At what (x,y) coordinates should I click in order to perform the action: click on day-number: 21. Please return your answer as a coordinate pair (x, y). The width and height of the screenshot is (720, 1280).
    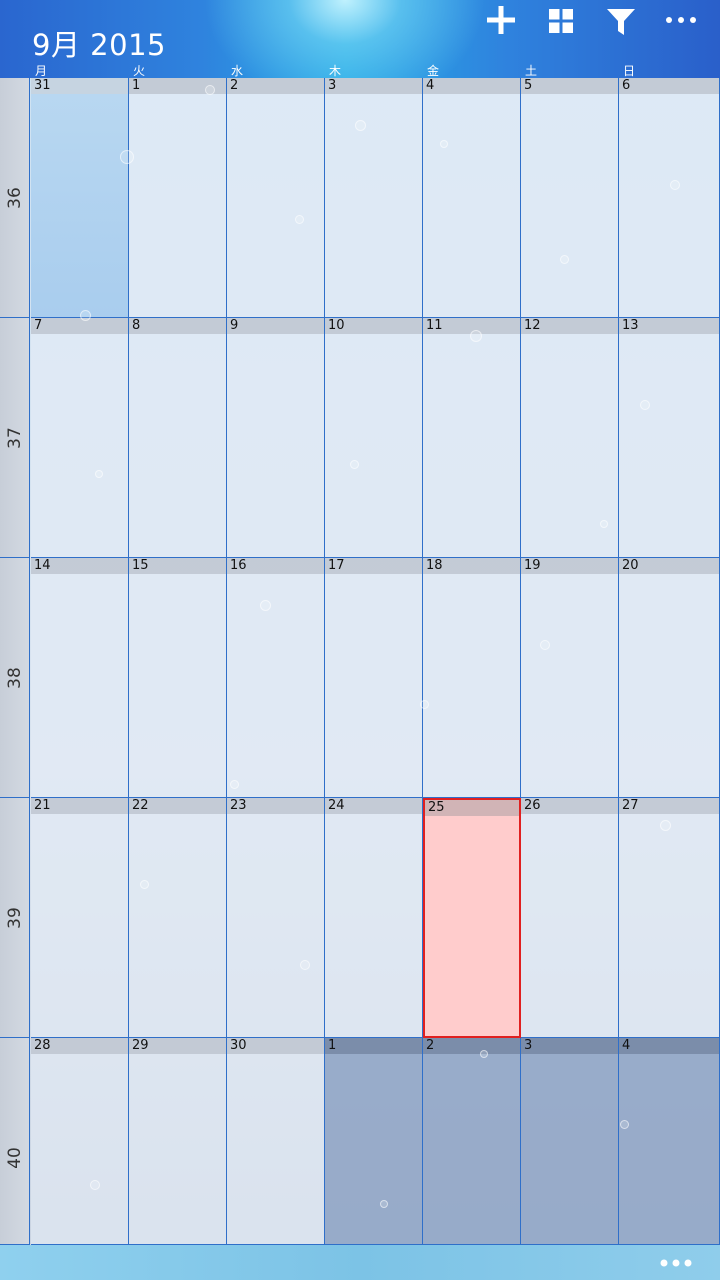
    Looking at the image, I should click on (79, 806).